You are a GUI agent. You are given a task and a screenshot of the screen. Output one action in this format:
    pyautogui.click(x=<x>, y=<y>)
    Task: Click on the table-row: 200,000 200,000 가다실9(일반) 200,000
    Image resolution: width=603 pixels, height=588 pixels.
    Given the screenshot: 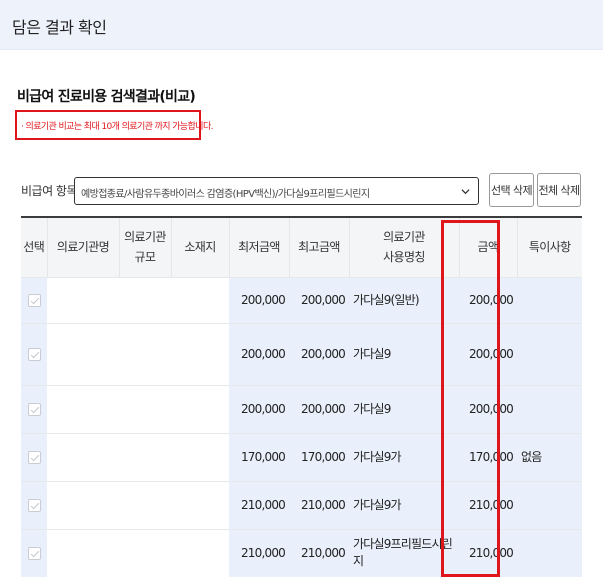 What is the action you would take?
    pyautogui.click(x=301, y=299)
    